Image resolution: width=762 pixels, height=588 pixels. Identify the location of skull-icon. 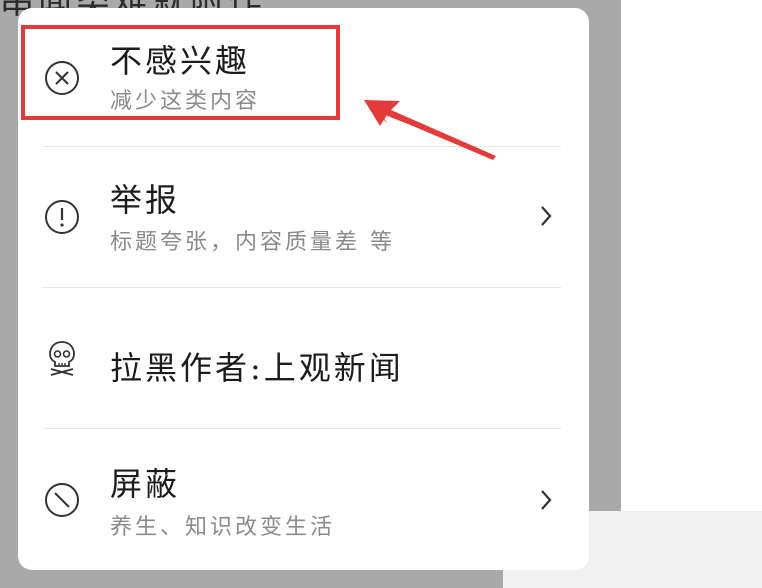
(62, 358).